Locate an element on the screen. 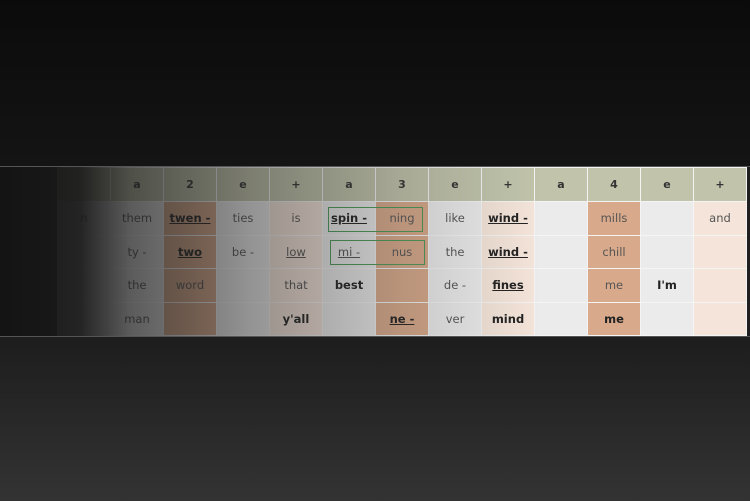 Image resolution: width=750 pixels, height=501 pixels. lyric-cell: chill is located at coordinates (614, 251).